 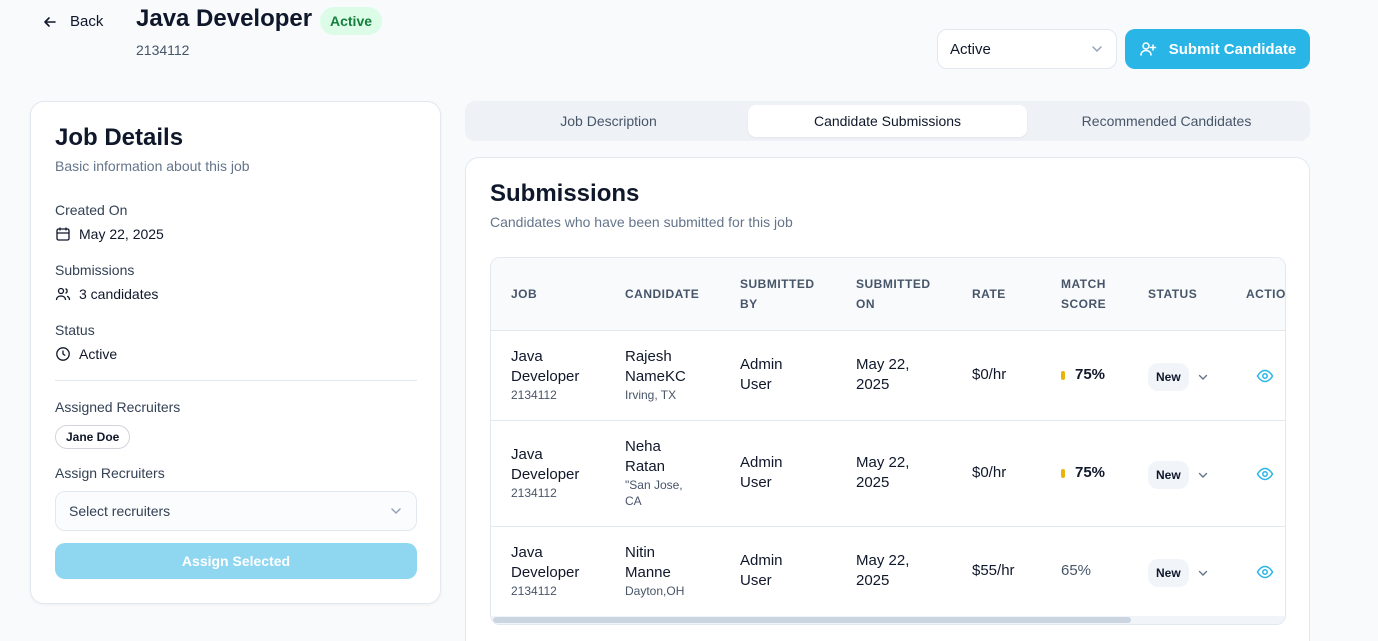 What do you see at coordinates (75, 330) in the screenshot?
I see `status-label: Status` at bounding box center [75, 330].